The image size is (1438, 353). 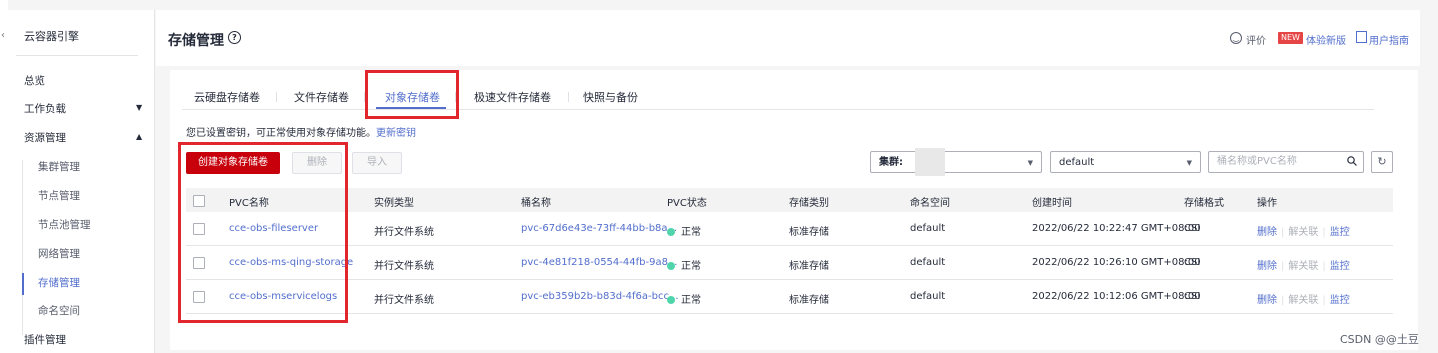 I want to click on column-header: 存储类别, so click(x=809, y=203).